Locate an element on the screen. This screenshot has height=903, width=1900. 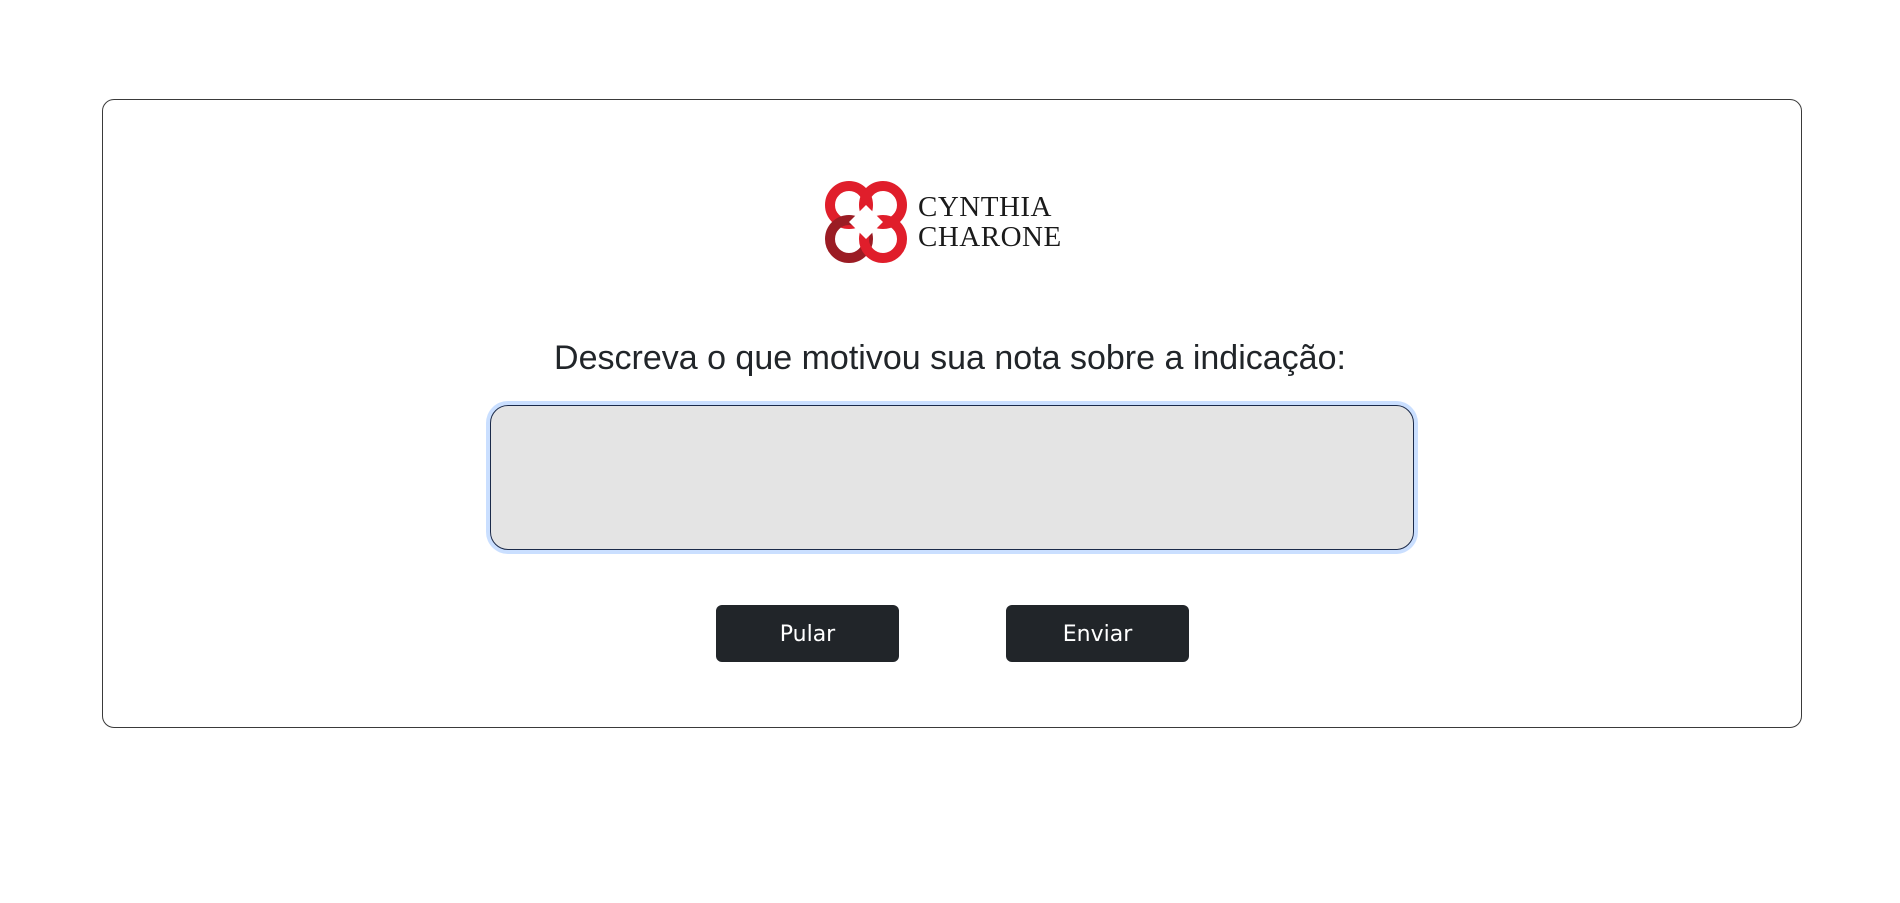
skip-button: Pular is located at coordinates (807, 633).